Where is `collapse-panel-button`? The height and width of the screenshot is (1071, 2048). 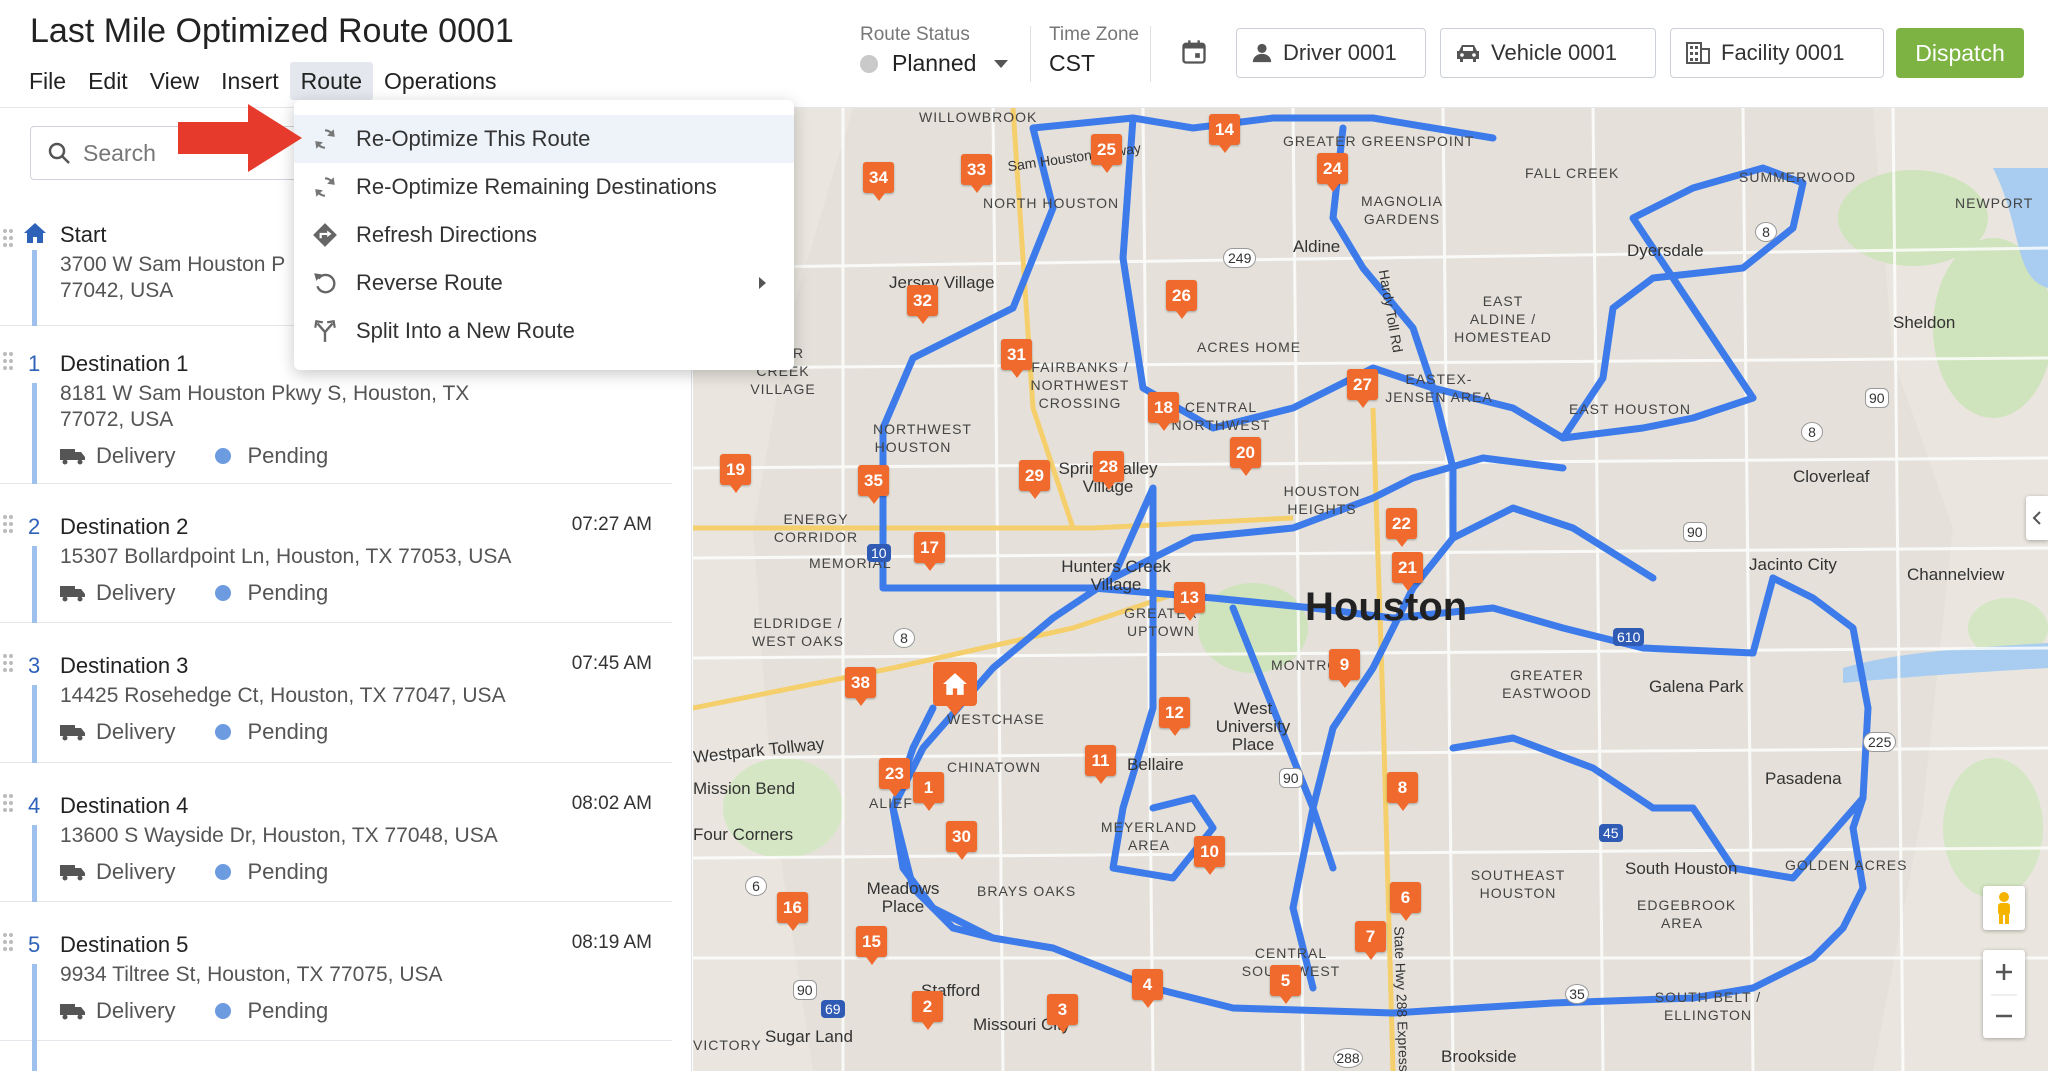
collapse-panel-button is located at coordinates (2037, 518).